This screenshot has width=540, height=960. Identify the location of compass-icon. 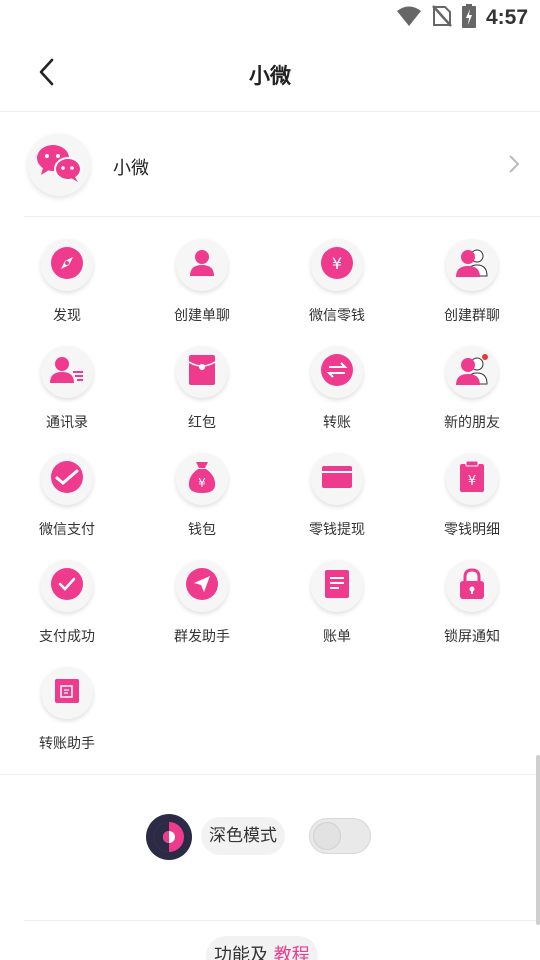
(67, 265).